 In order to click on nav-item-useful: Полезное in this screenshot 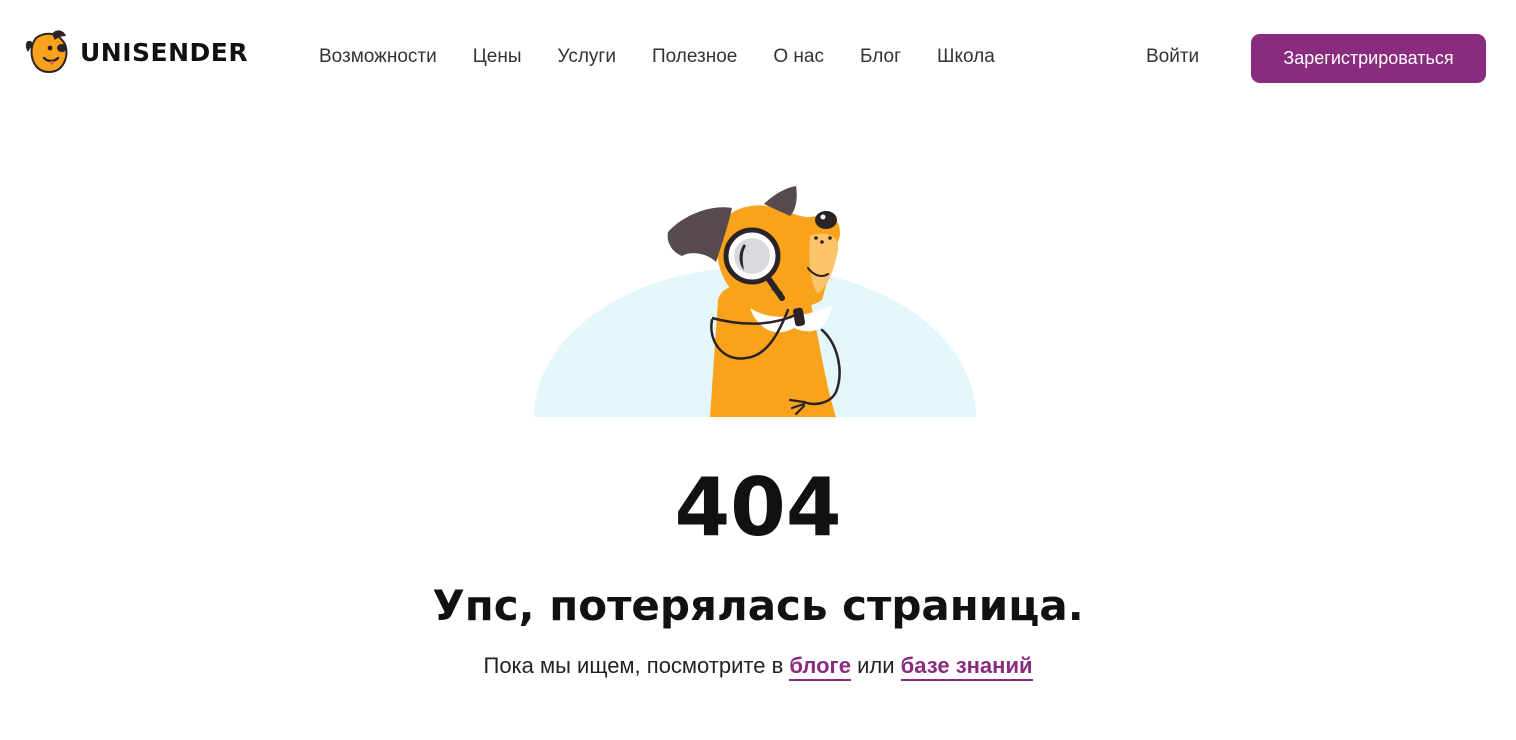, I will do `click(694, 57)`.